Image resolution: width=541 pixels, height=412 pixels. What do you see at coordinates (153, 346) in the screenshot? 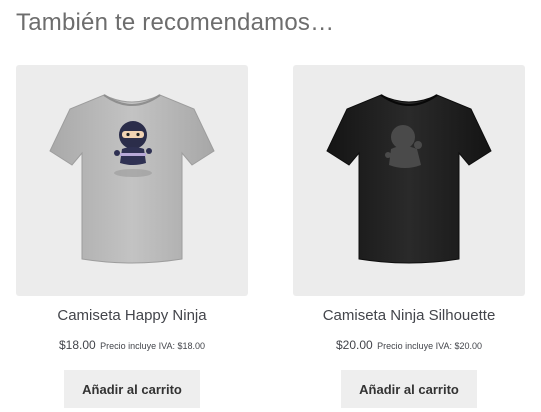
I see `tax-note: Precio incluye IVA: $18.00` at bounding box center [153, 346].